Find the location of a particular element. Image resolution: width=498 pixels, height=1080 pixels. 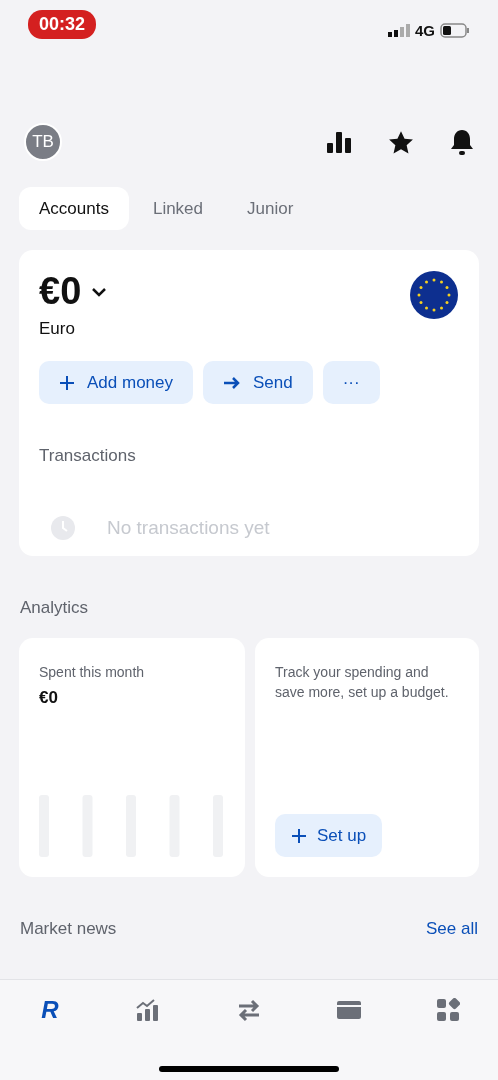

budget-text: Track your spending and save more, set up a budget. is located at coordinates (362, 682).